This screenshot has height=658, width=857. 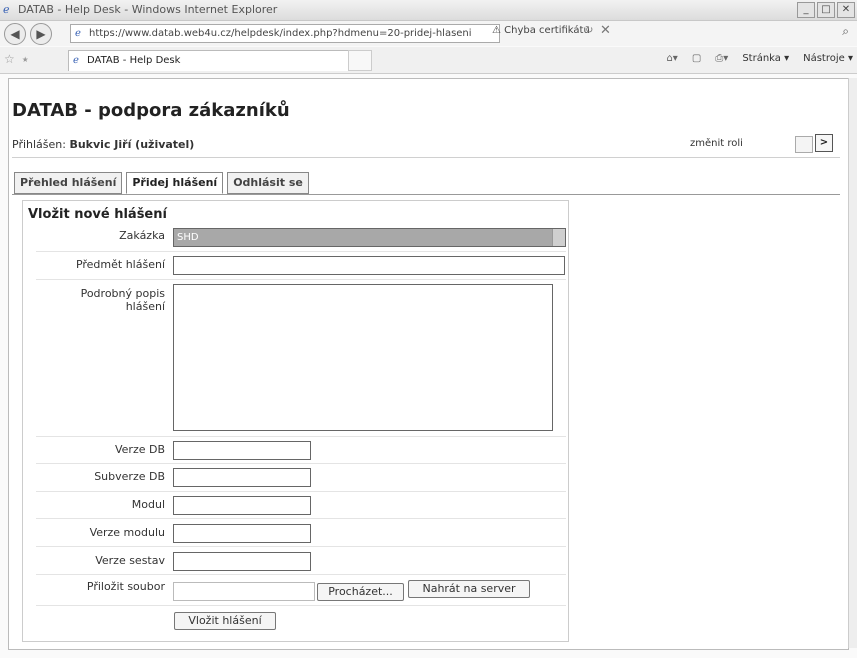 What do you see at coordinates (469, 589) in the screenshot?
I see `upload-button: Nahrát na server` at bounding box center [469, 589].